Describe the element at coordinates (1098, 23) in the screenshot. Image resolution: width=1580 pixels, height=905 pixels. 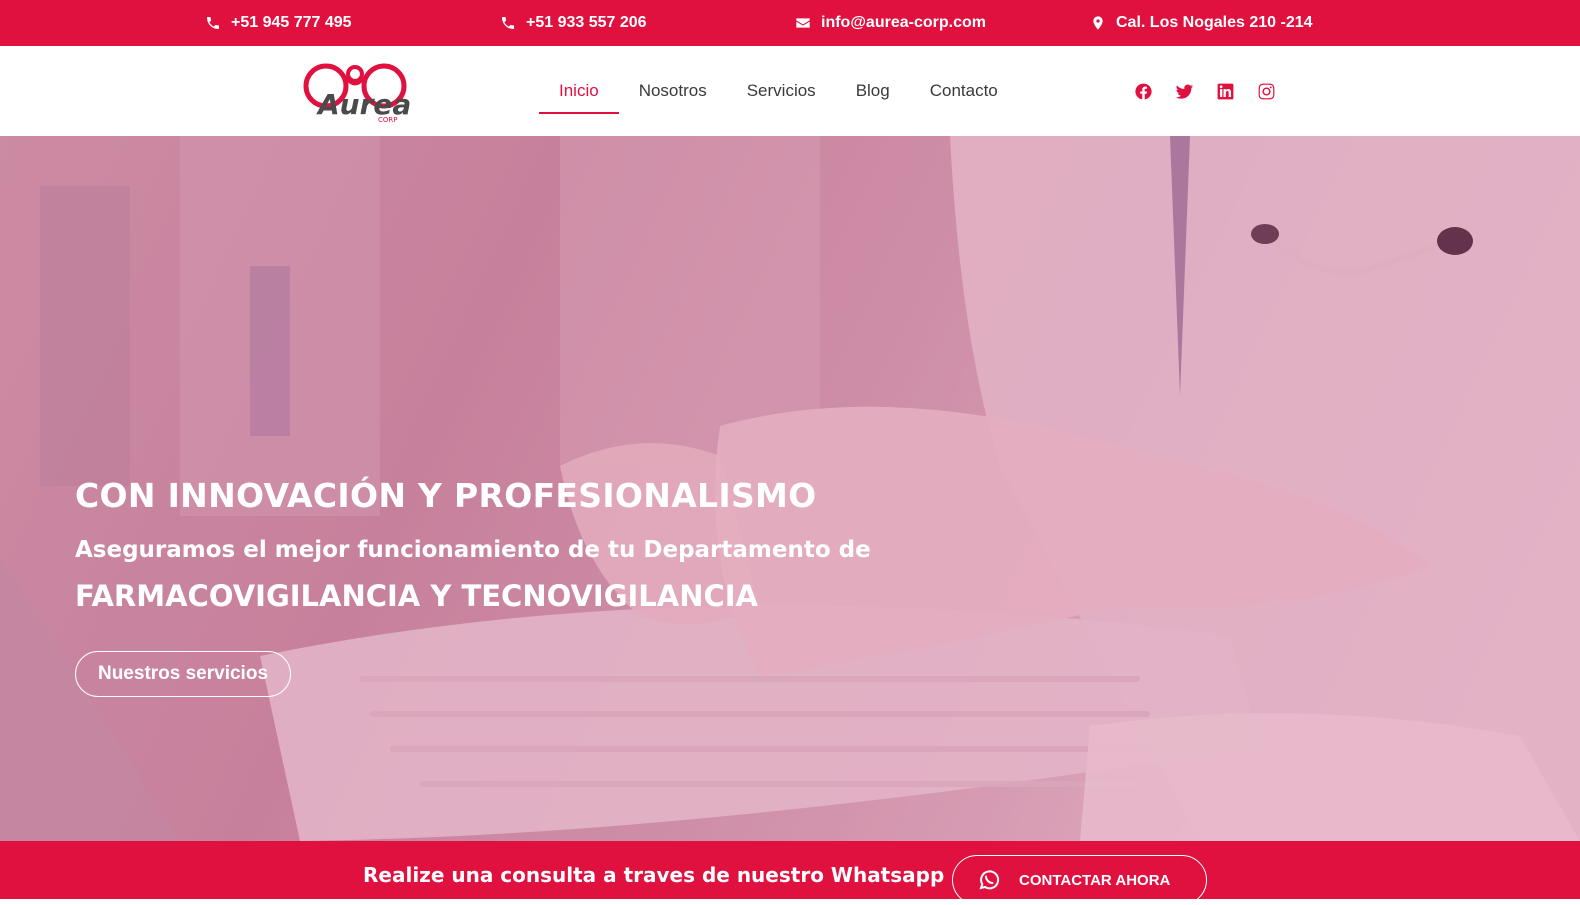
I see `map-pin-icon` at that location.